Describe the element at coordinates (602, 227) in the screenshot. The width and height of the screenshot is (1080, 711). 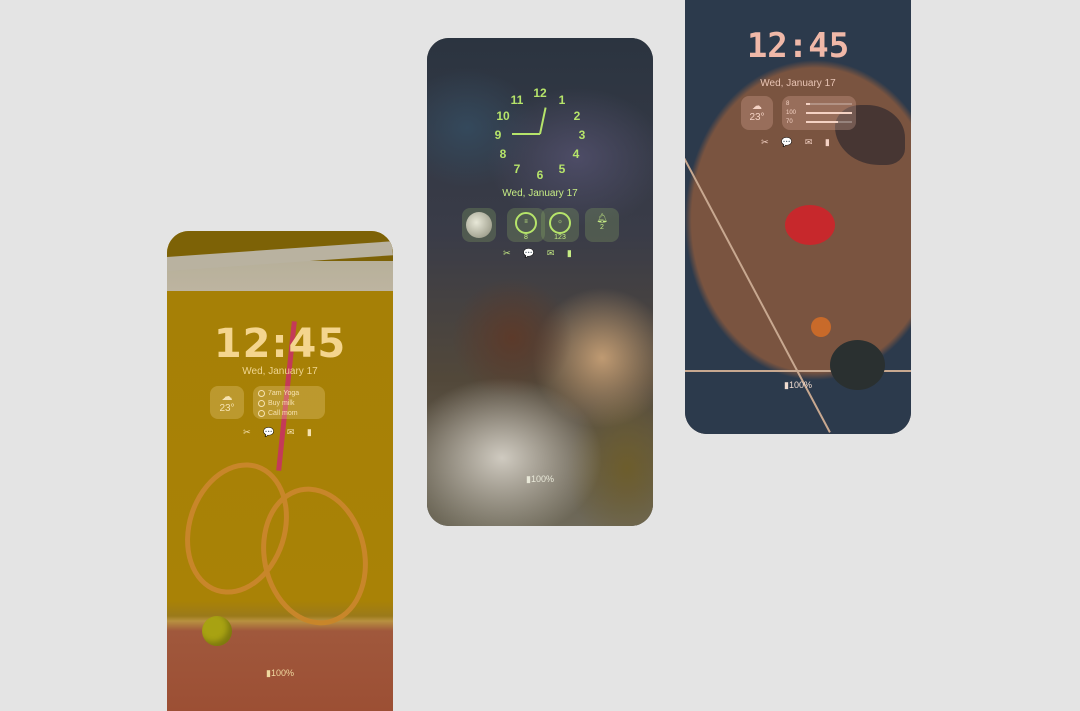
I see `alarm-count: 2` at that location.